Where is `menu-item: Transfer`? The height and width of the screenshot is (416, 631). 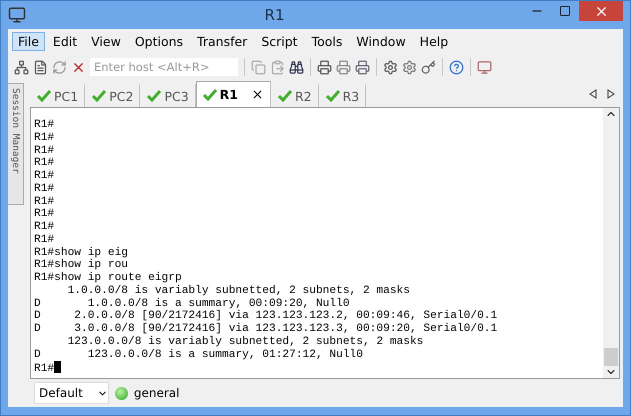 menu-item: Transfer is located at coordinates (222, 41).